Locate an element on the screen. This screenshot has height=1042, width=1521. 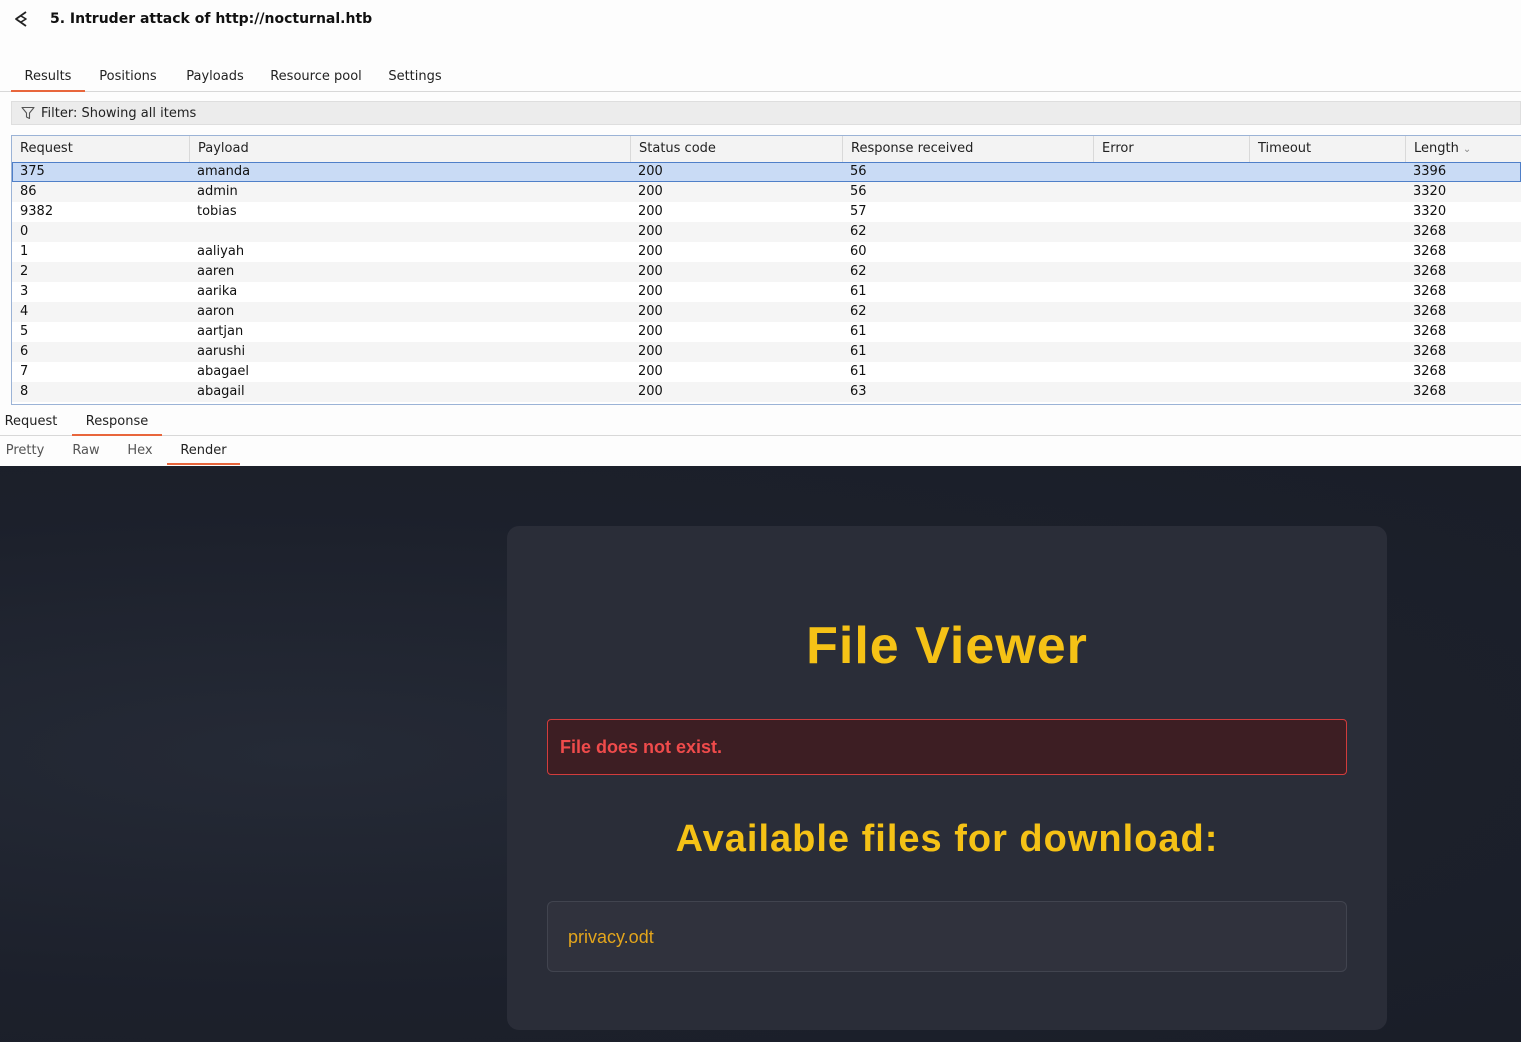
cell-payload: aaren is located at coordinates (216, 271).